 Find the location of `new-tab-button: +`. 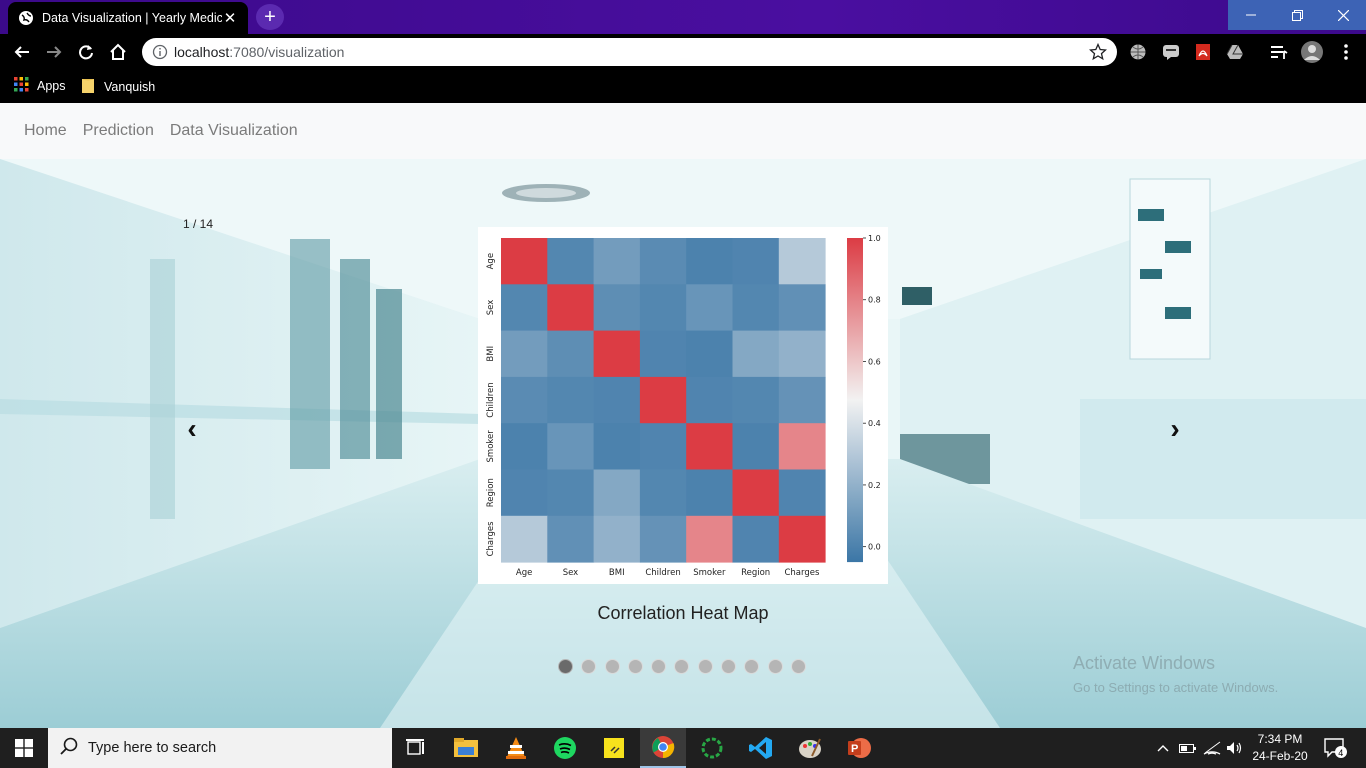

new-tab-button: + is located at coordinates (270, 17).